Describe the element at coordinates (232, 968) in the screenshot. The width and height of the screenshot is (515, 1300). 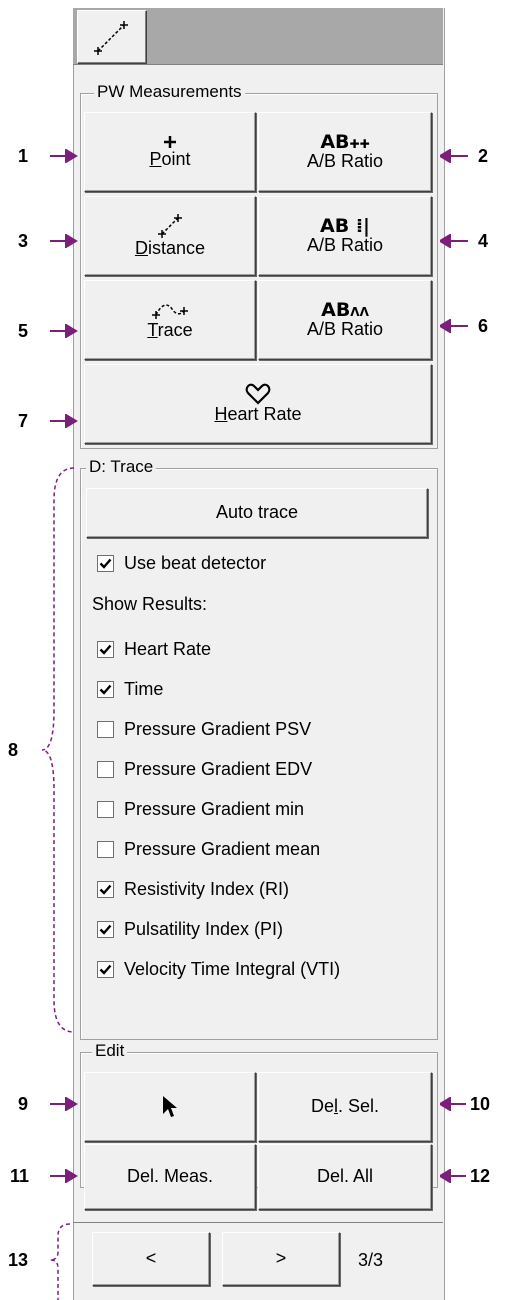
I see `result-label: Velocity Time Integral (VTI)` at that location.